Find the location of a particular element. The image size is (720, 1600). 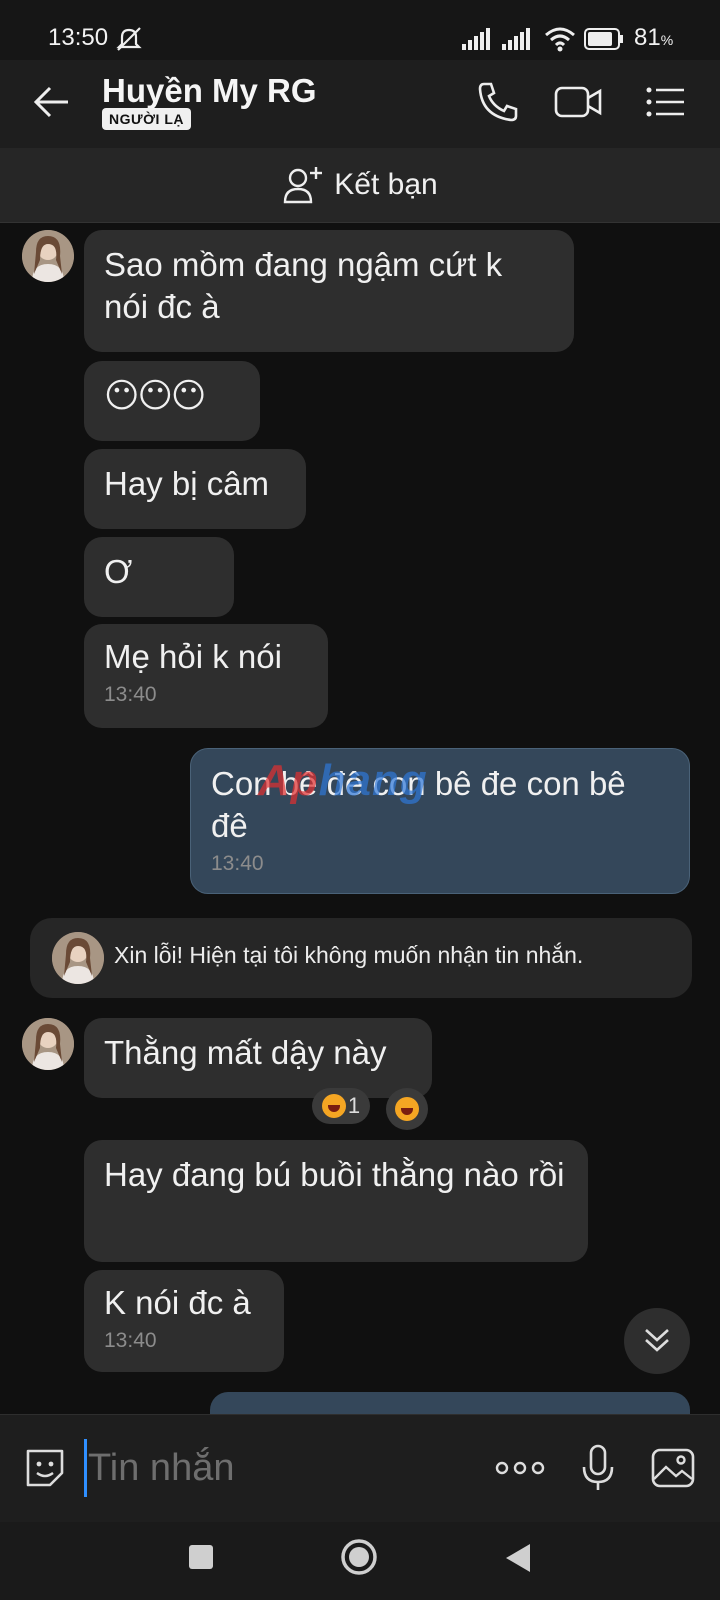

add-friend-label: Kết bạn is located at coordinates (386, 184).